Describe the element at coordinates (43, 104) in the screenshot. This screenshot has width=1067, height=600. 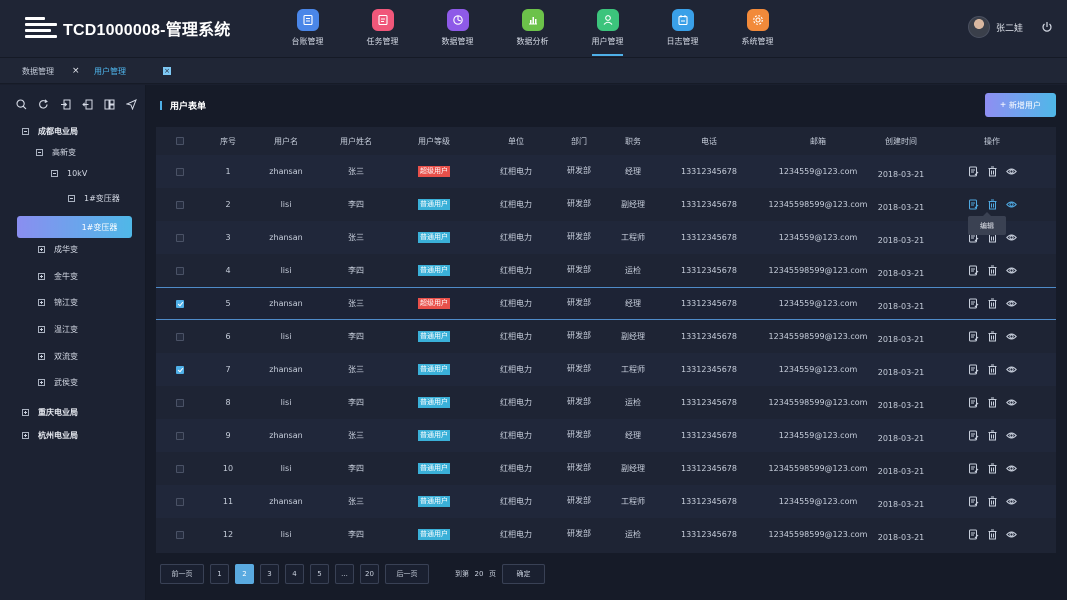
I see `refresh-icon` at that location.